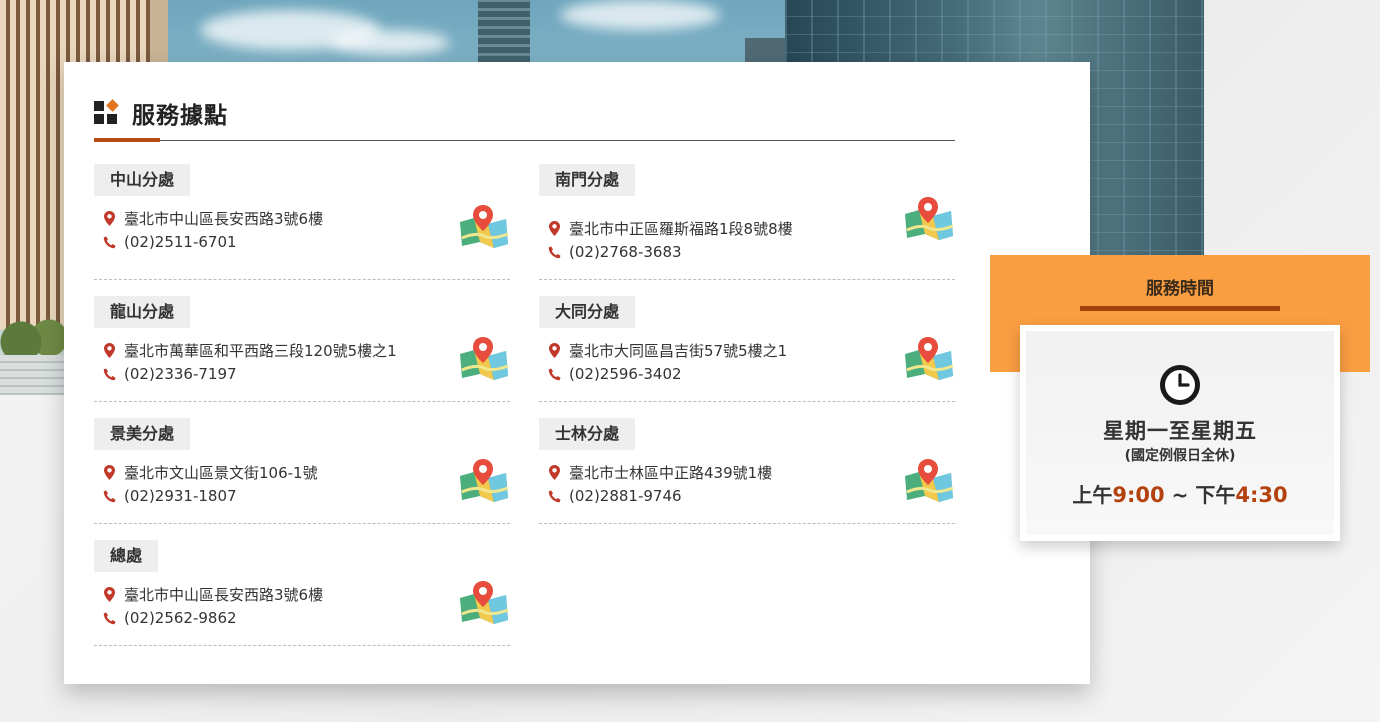 The image size is (1380, 722). I want to click on office-address: 臺北市文山區景文街106-1號, so click(210, 472).